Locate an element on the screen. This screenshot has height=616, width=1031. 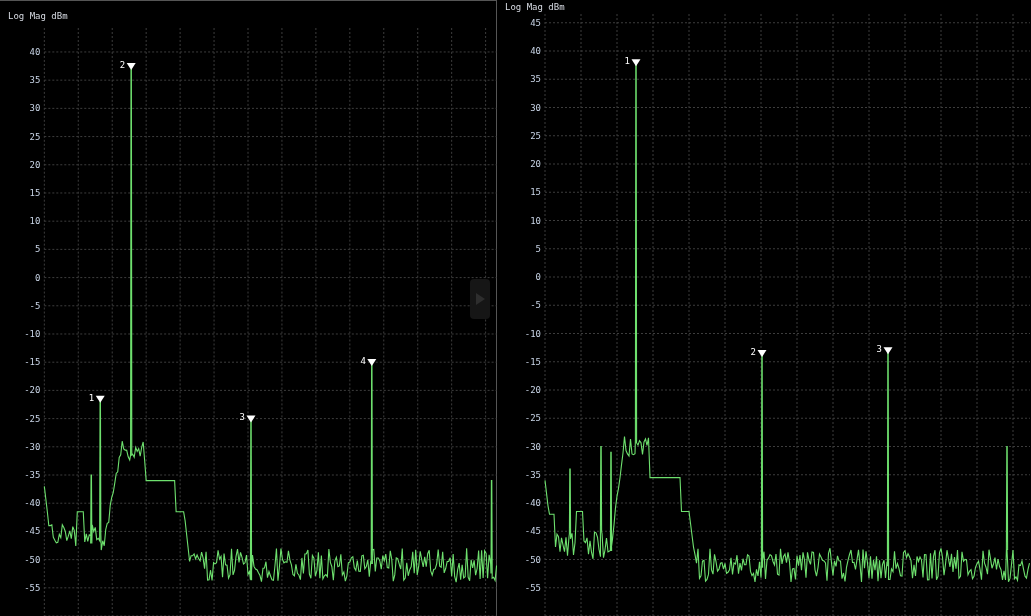
marker-label: 4 is located at coordinates (363, 361).